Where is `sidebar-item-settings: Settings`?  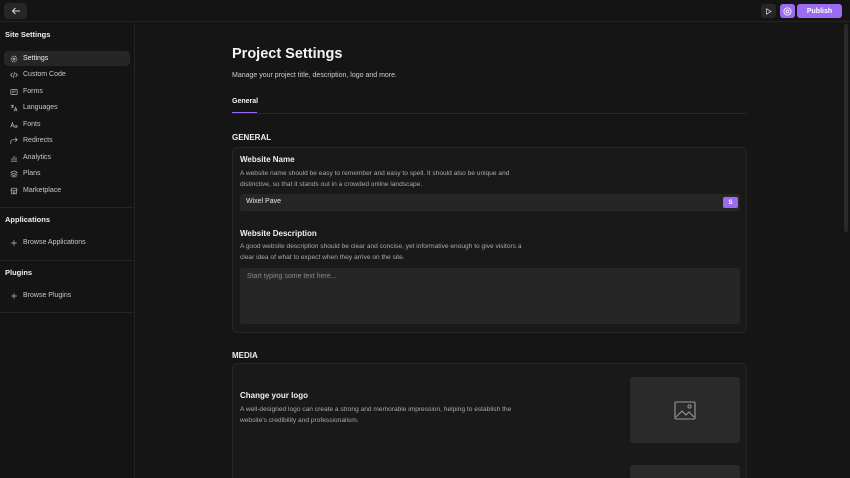 sidebar-item-settings: Settings is located at coordinates (67, 58).